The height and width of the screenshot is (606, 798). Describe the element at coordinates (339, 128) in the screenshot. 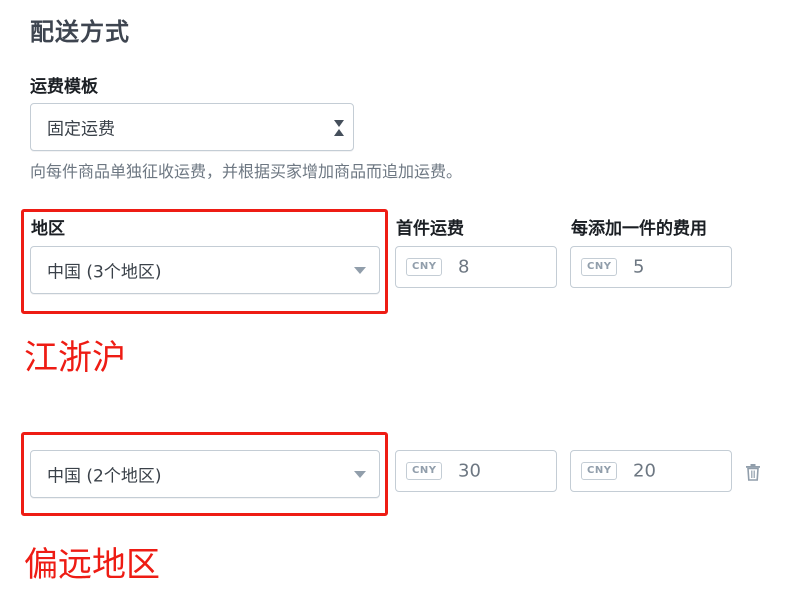

I see `up-down-arrows-icon` at that location.